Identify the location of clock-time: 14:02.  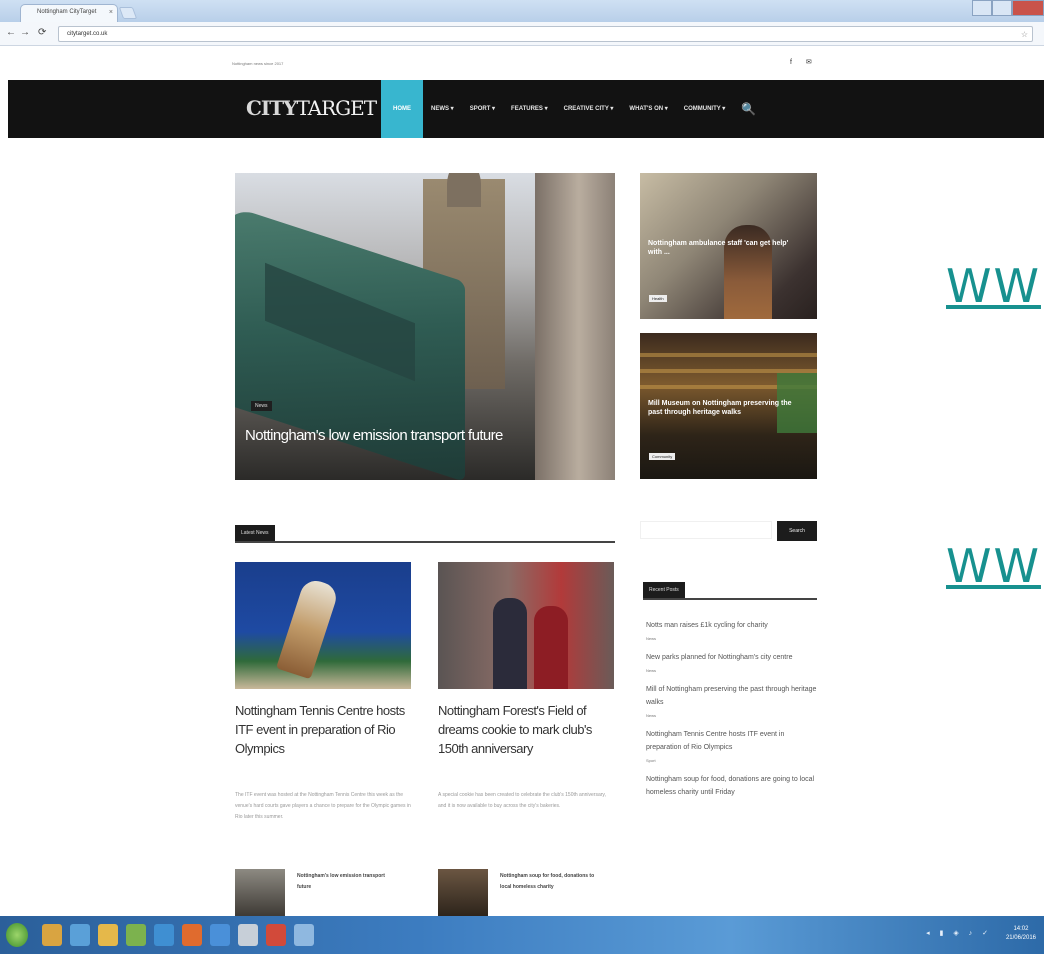
(1021, 929).